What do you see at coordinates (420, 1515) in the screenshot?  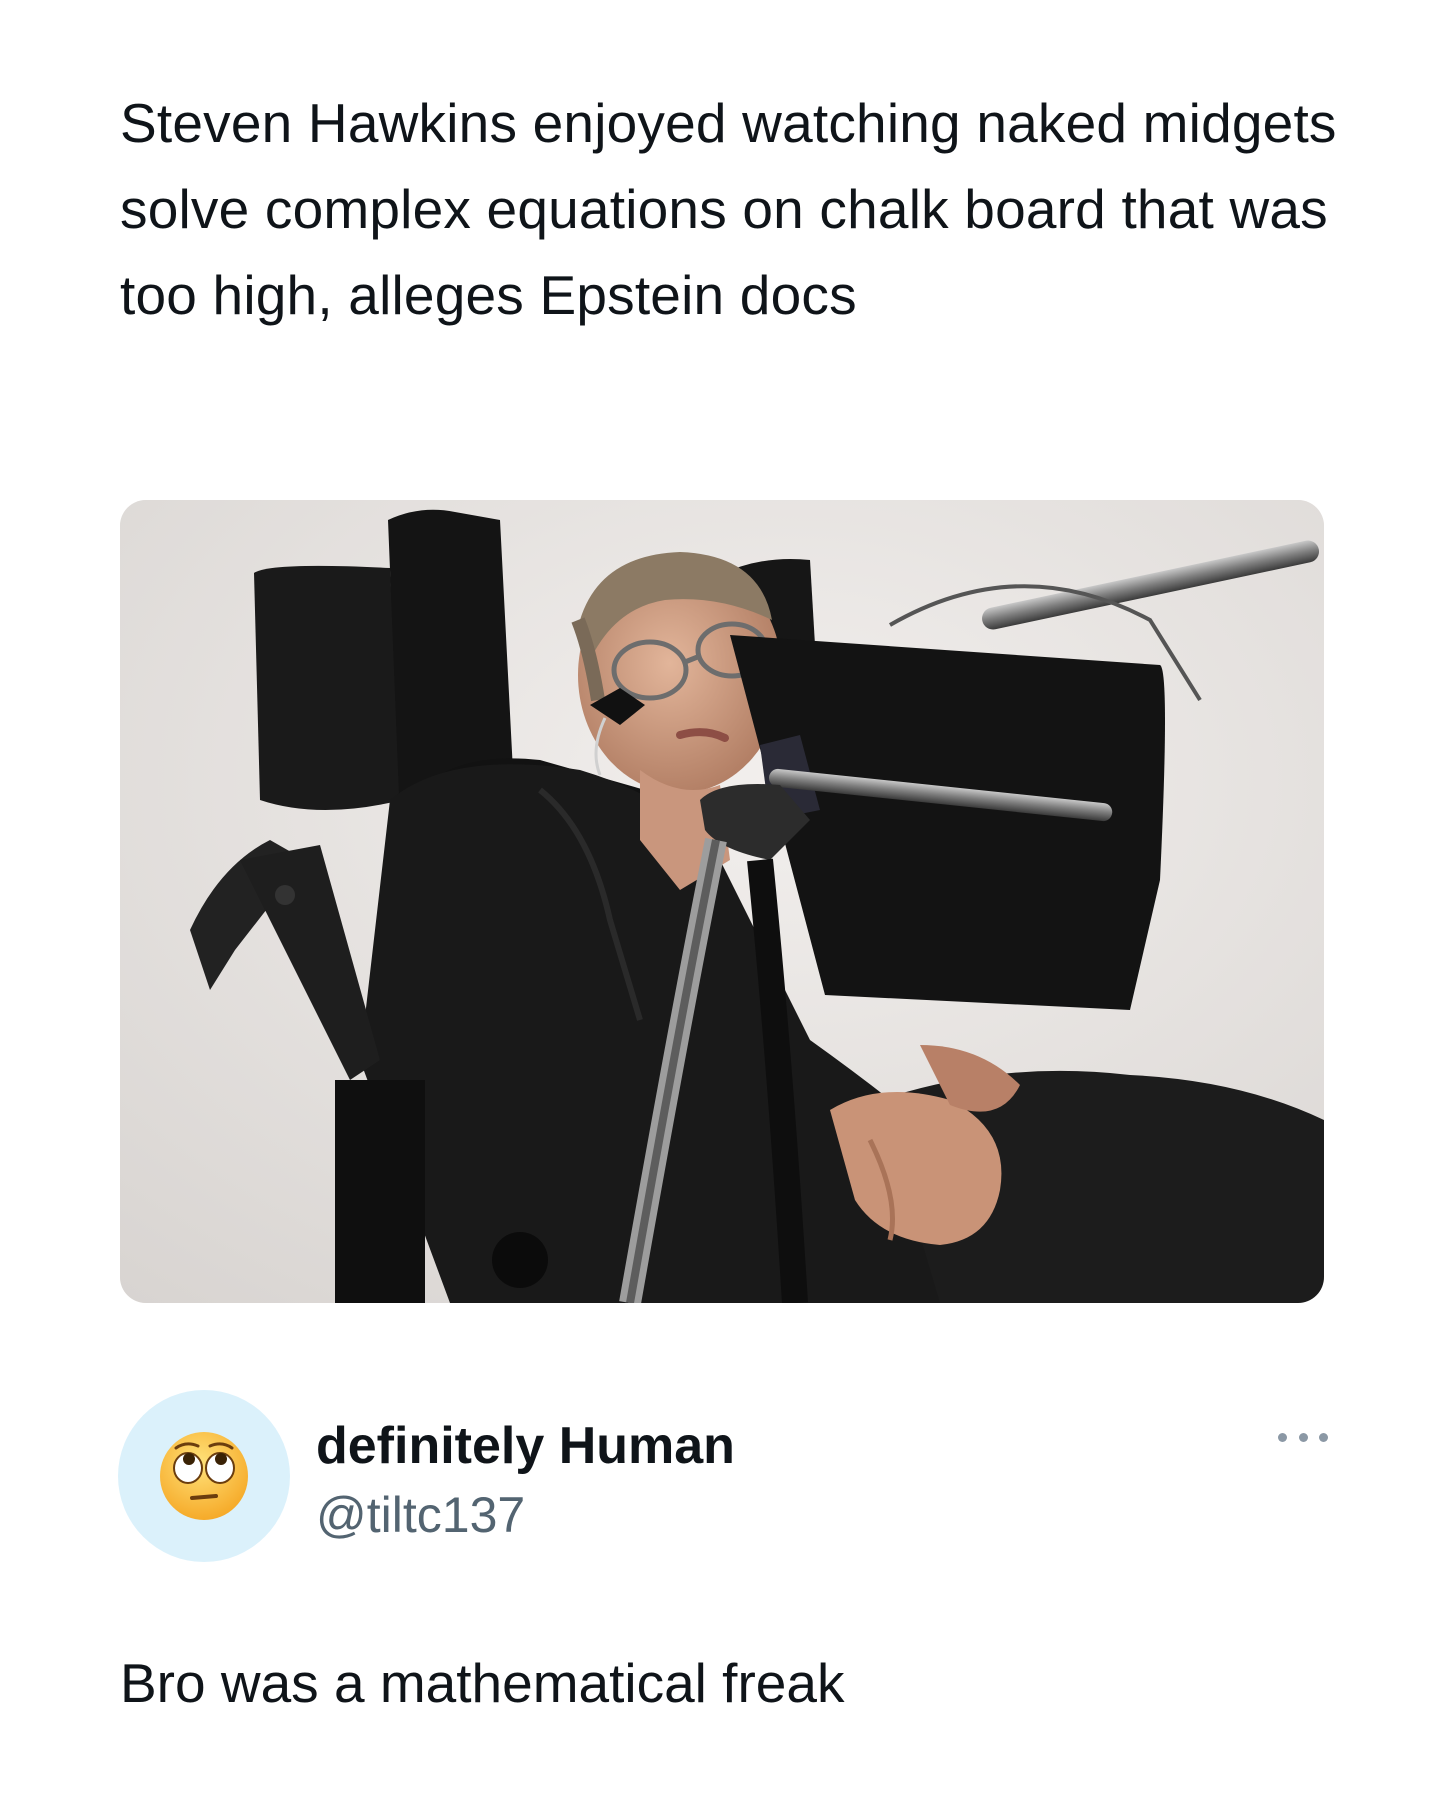 I see `author-handle: @tiltc137` at bounding box center [420, 1515].